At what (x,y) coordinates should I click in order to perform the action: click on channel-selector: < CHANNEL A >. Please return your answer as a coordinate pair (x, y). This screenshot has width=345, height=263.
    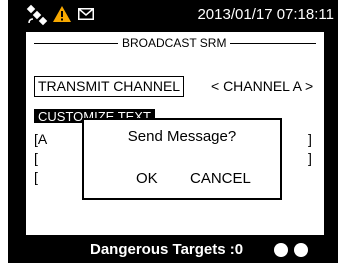
    Looking at the image, I should click on (262, 86).